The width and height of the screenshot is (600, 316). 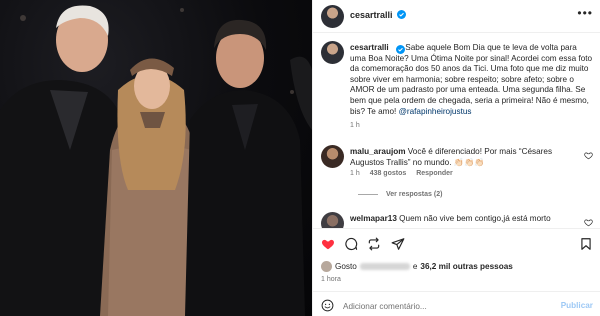 I want to click on publish-button: Publicar, so click(x=577, y=305).